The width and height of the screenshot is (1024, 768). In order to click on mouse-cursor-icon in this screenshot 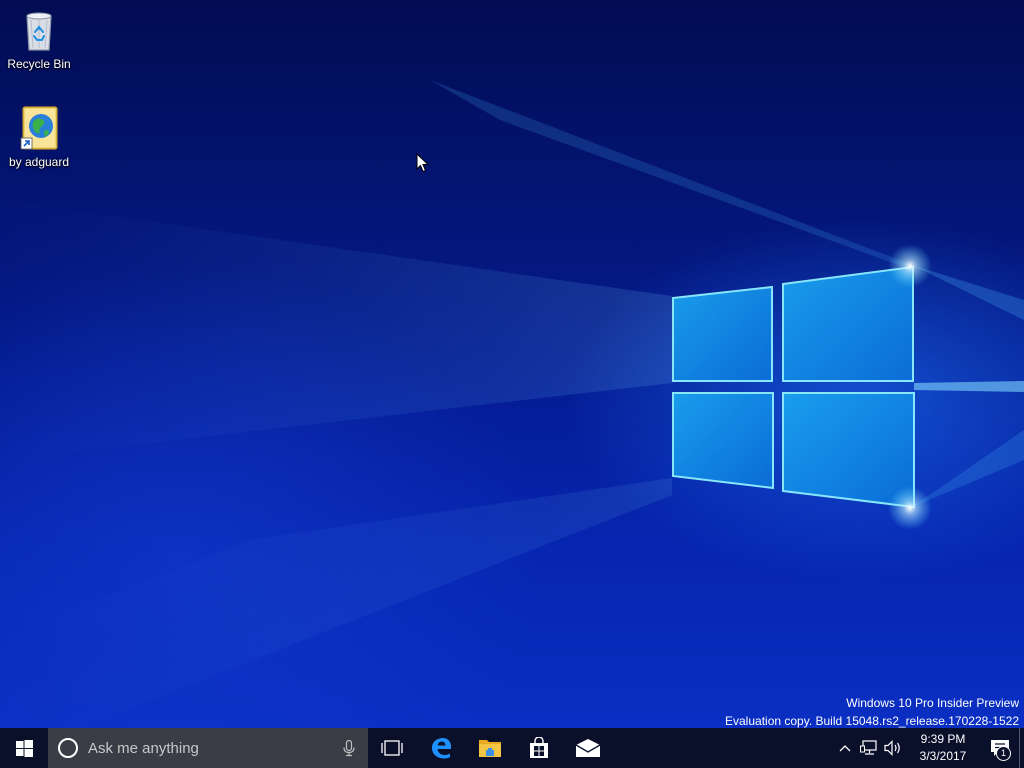, I will do `click(423, 163)`.